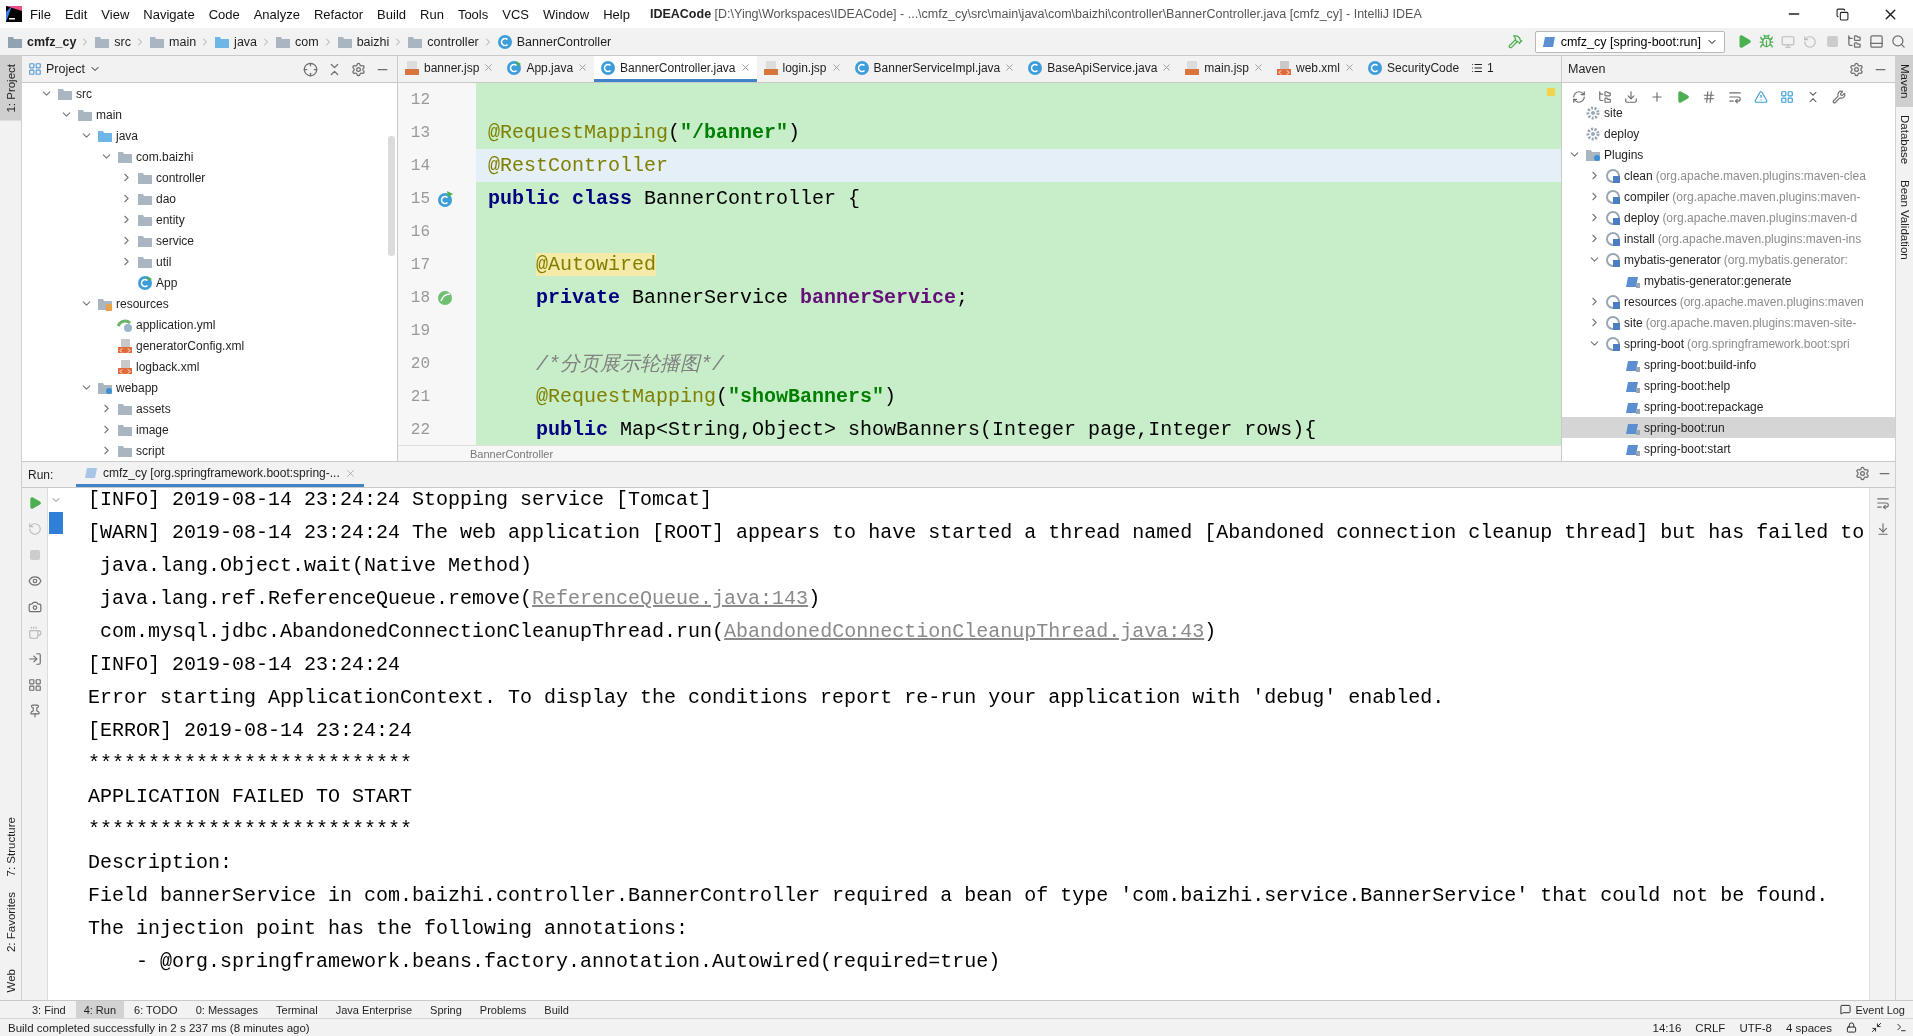 The image size is (1913, 1036). What do you see at coordinates (1728, 364) in the screenshot?
I see `tree-item: spring-boot:build-info` at bounding box center [1728, 364].